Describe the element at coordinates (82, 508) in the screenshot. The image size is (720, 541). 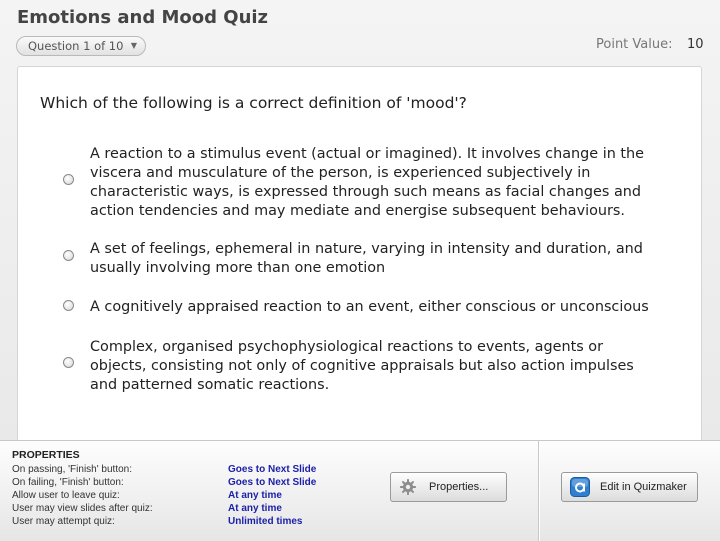
I see `property-label: User may view slides after quiz:` at that location.